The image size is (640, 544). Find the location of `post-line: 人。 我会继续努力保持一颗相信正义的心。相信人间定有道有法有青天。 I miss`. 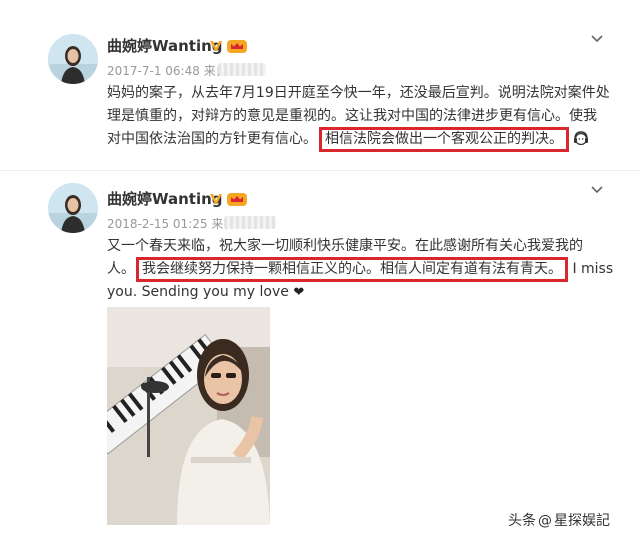

post-line: 人。 我会继续努力保持一颗相信正义的心。相信人间定有道有法有青天。 I miss is located at coordinates (360, 269).